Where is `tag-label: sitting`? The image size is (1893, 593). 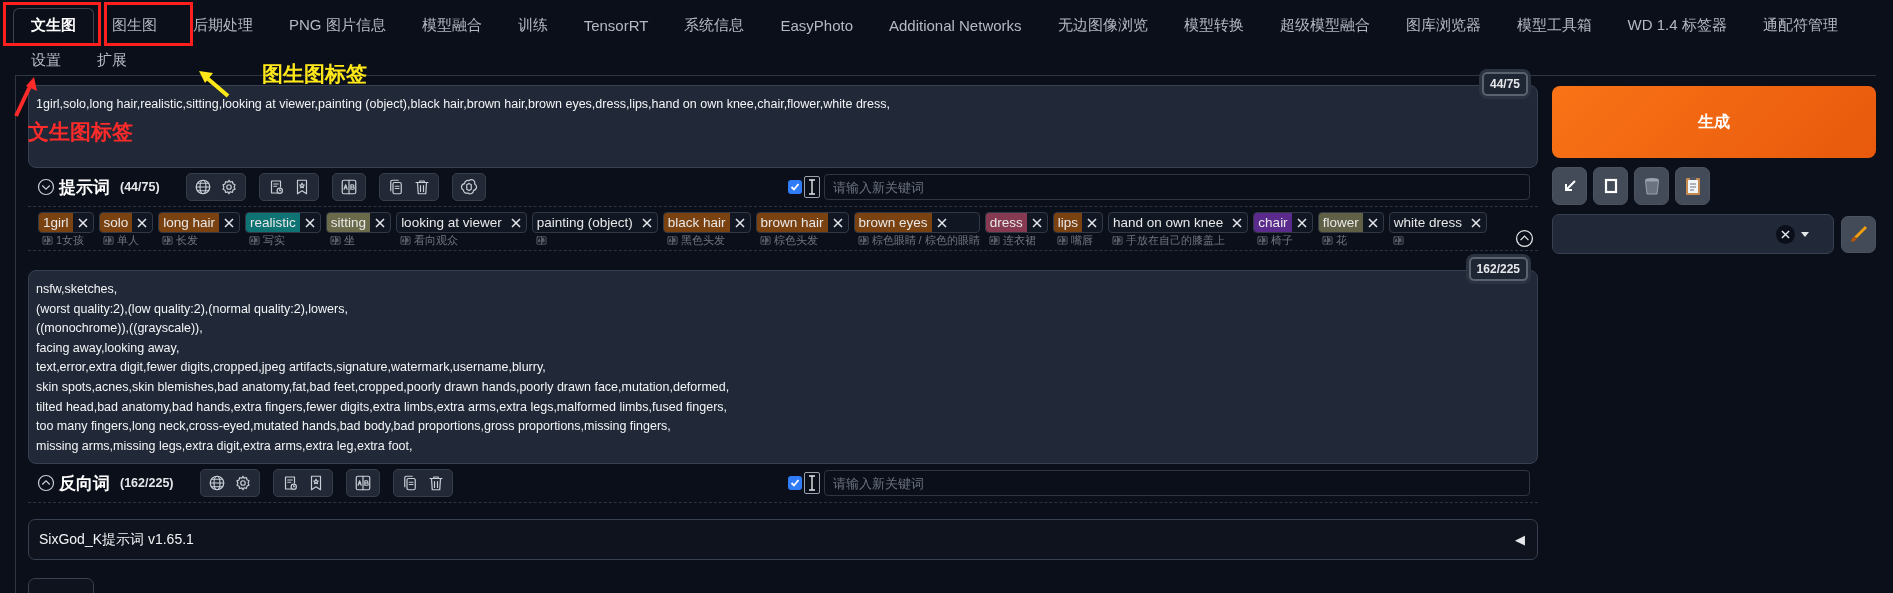 tag-label: sitting is located at coordinates (348, 222).